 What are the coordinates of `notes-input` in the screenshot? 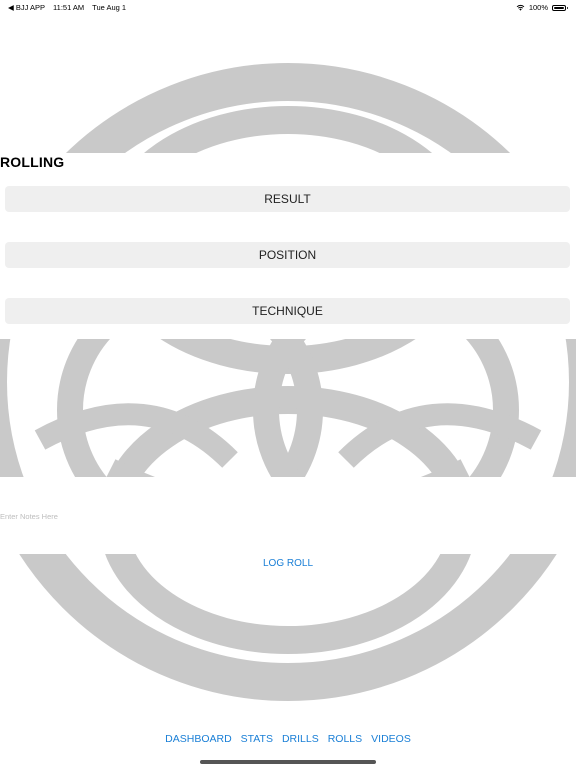 It's located at (288, 516).